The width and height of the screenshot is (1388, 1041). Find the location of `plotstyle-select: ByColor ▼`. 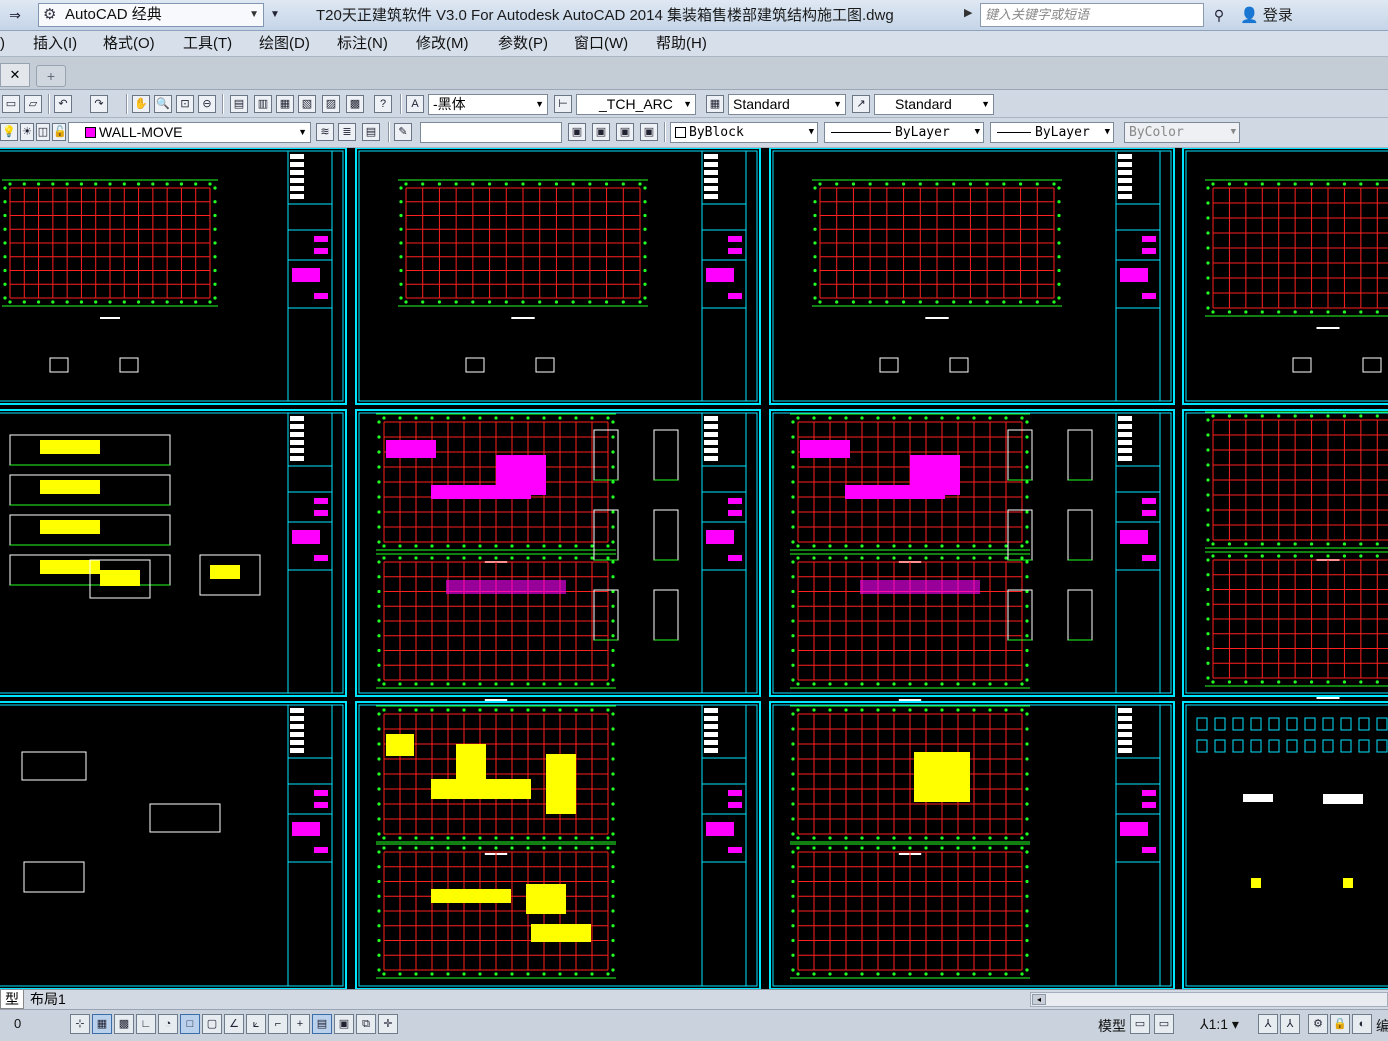

plotstyle-select: ByColor ▼ is located at coordinates (1182, 132).